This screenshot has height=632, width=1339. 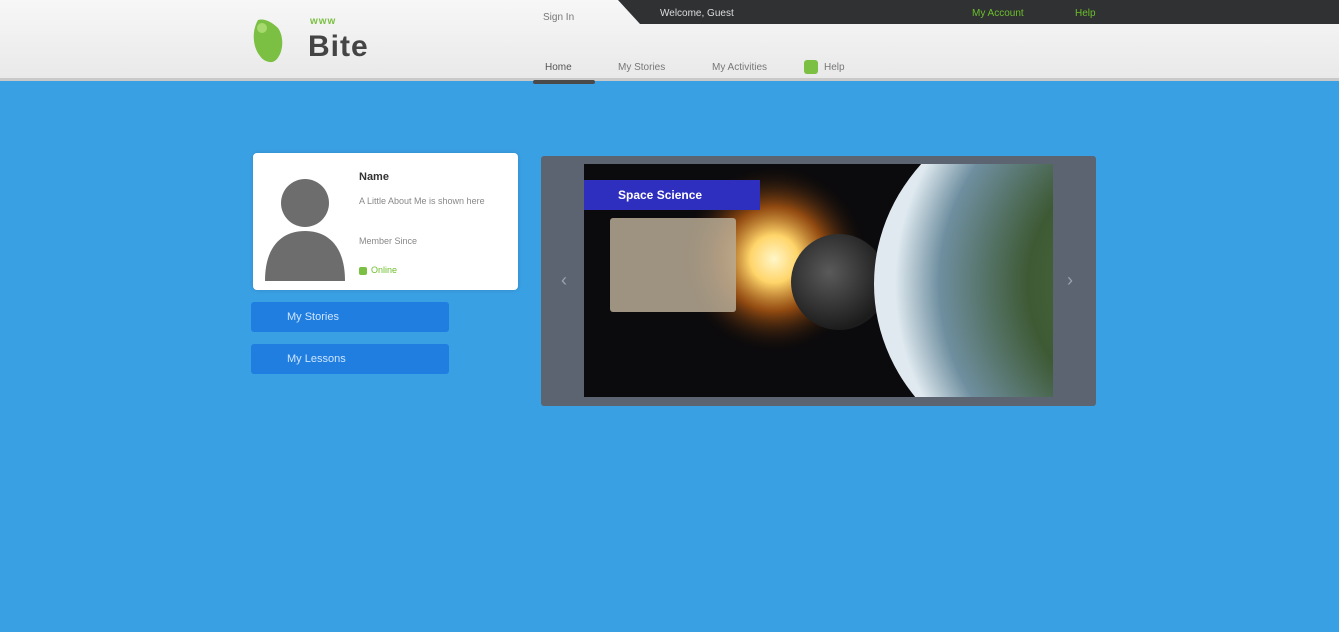 What do you see at coordinates (374, 177) in the screenshot?
I see `profile-name: Name` at bounding box center [374, 177].